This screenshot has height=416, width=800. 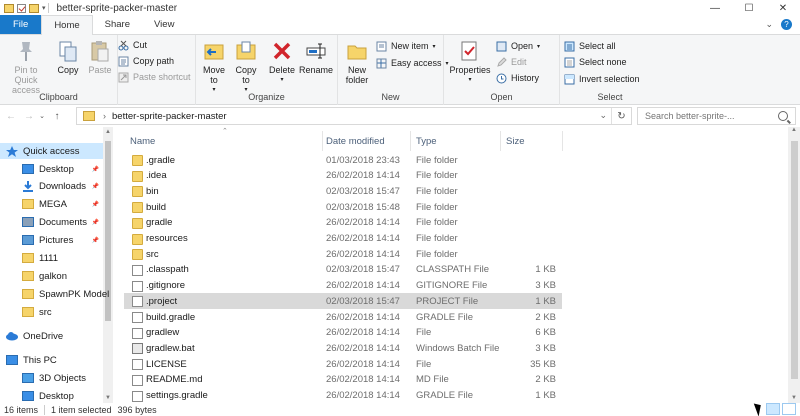 I want to click on breadcrumb: better-sprite-packer-master, so click(x=169, y=116).